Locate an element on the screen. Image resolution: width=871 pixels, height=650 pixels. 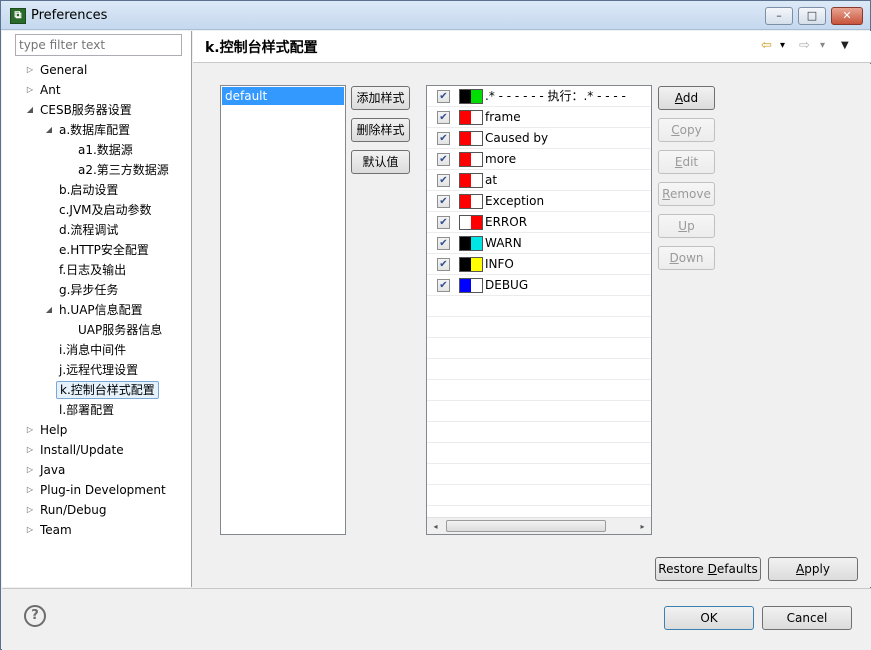
tree-item: ▷ Team is located at coordinates (96, 530).